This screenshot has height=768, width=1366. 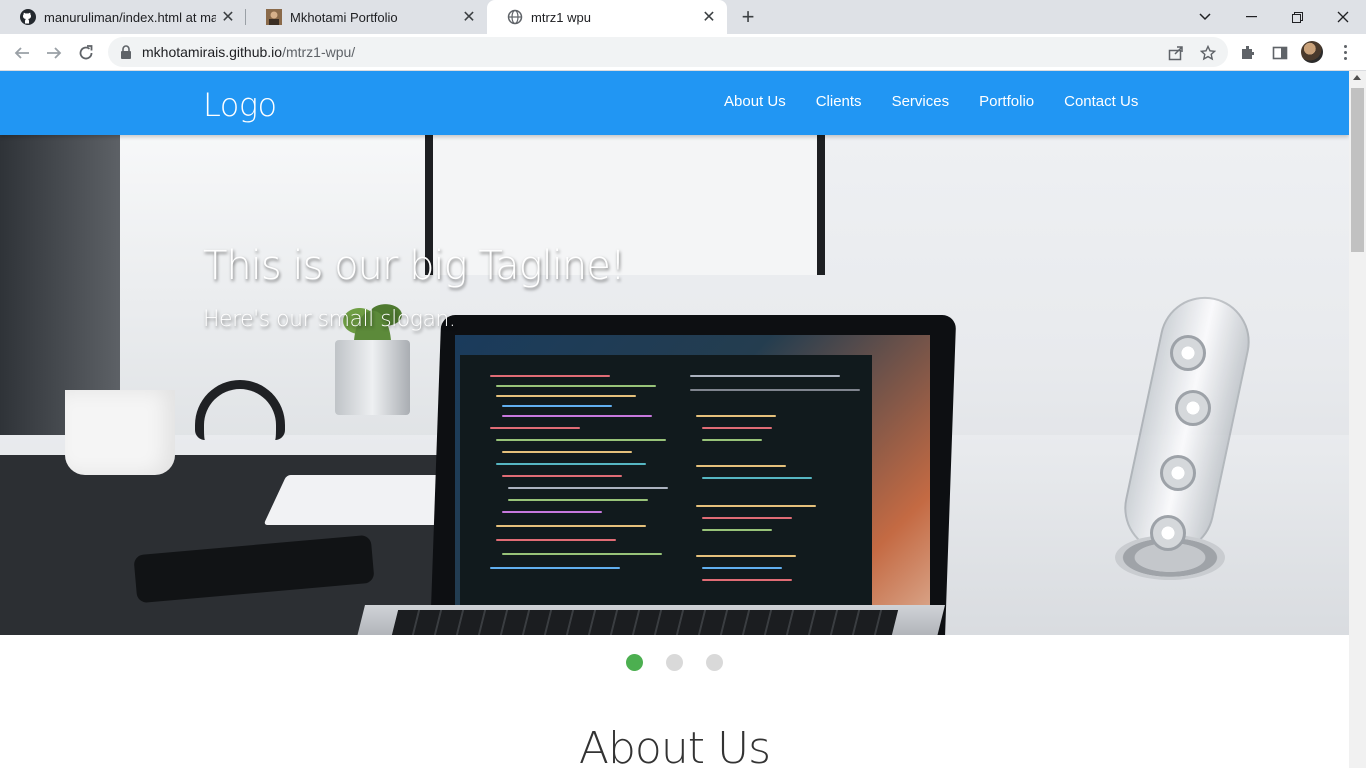 What do you see at coordinates (1251, 17) in the screenshot?
I see `minimize-icon` at bounding box center [1251, 17].